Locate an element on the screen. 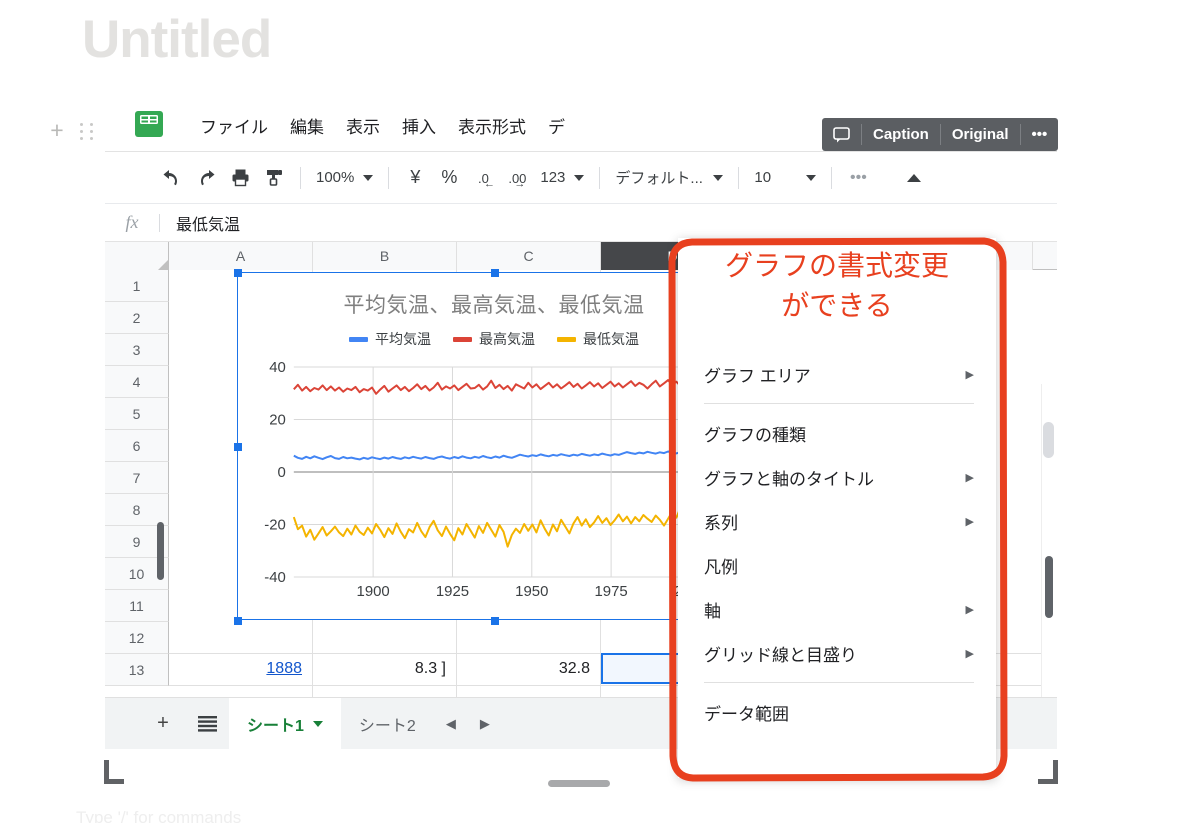 Image resolution: width=1200 pixels, height=823 pixels. chart-ytick-label: -40 is located at coordinates (275, 577).